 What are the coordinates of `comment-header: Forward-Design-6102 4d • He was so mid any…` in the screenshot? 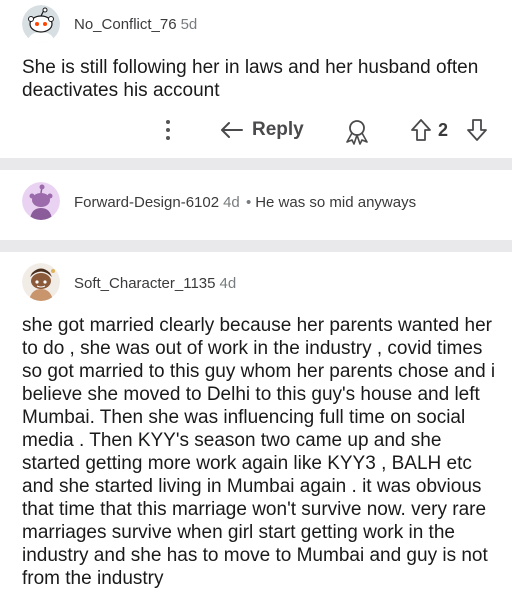 It's located at (245, 202).